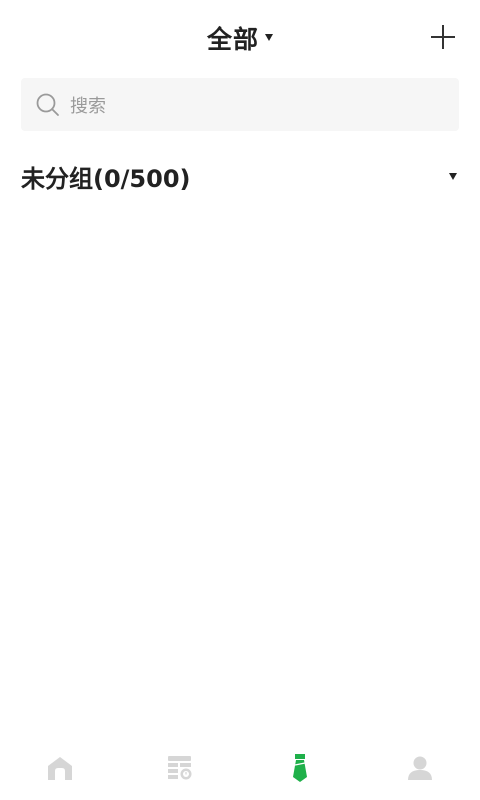  I want to click on bottom-tab-bar, so click(240, 768).